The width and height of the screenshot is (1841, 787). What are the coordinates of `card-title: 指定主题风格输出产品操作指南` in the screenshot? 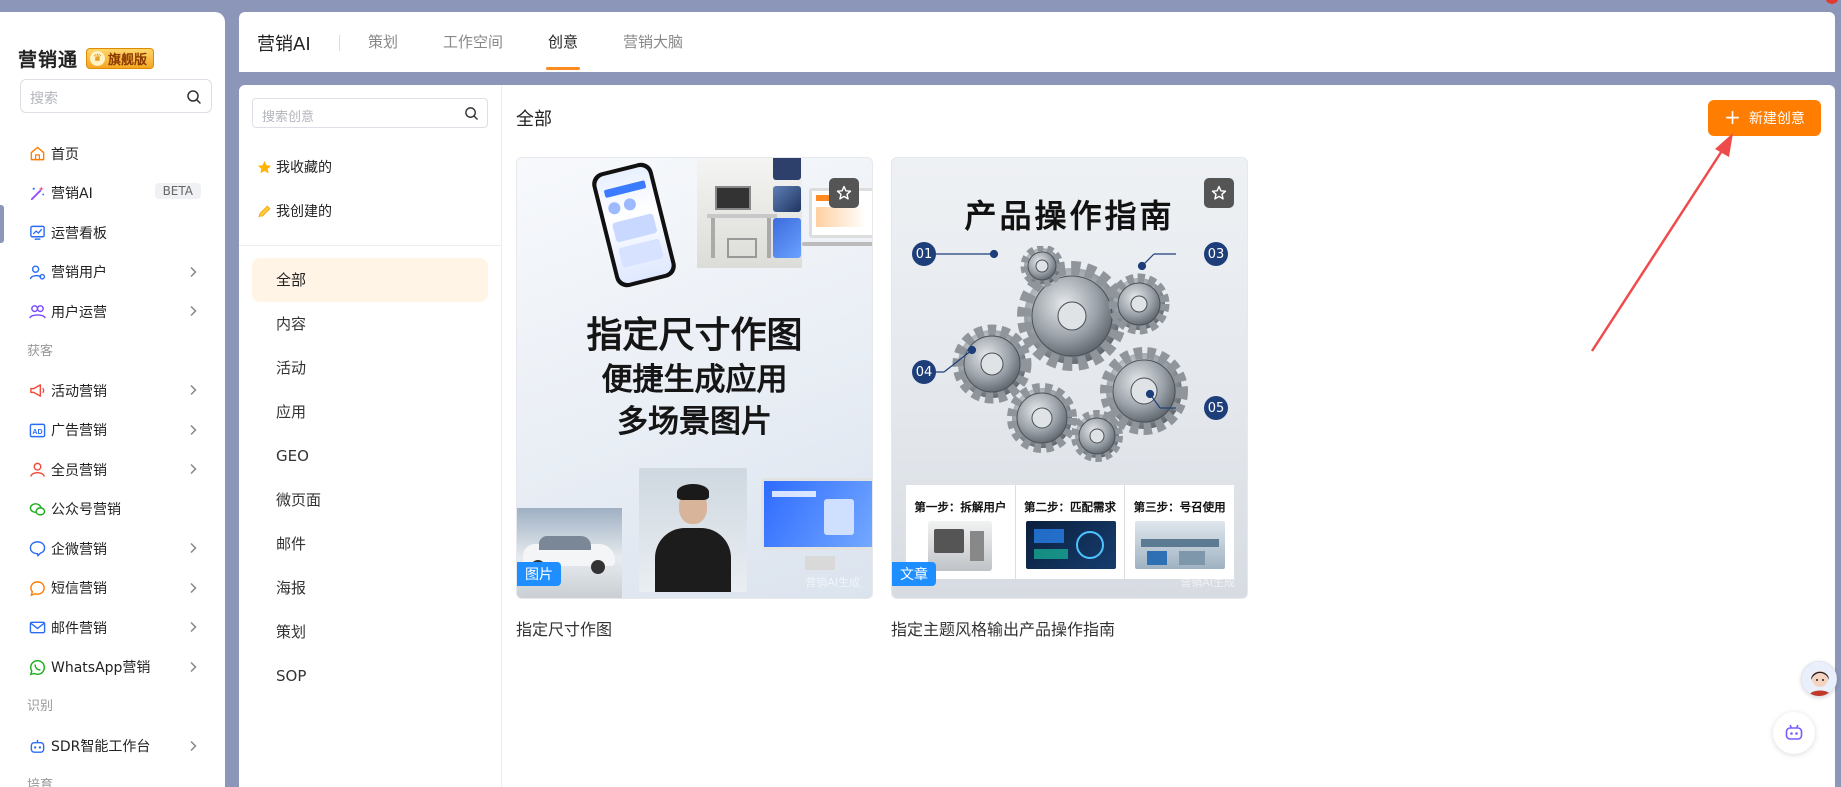 It's located at (1069, 628).